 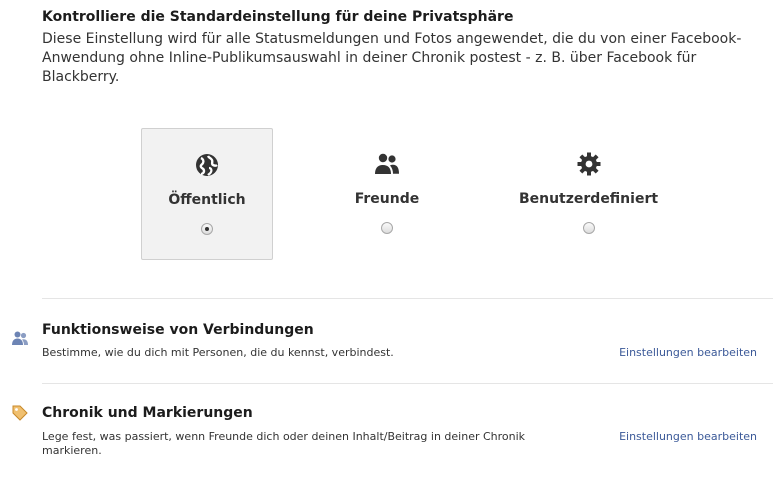 What do you see at coordinates (387, 228) in the screenshot?
I see `option-friends-radio` at bounding box center [387, 228].